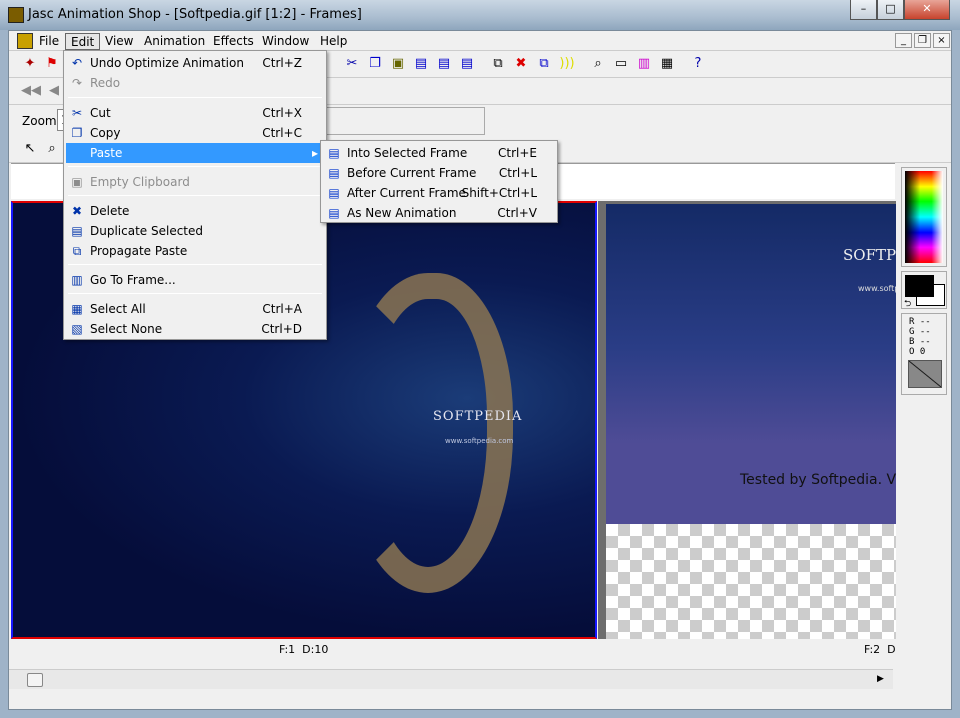 The image size is (960, 718). Describe the element at coordinates (77, 329) in the screenshot. I see `select-none-icon: ▧` at that location.